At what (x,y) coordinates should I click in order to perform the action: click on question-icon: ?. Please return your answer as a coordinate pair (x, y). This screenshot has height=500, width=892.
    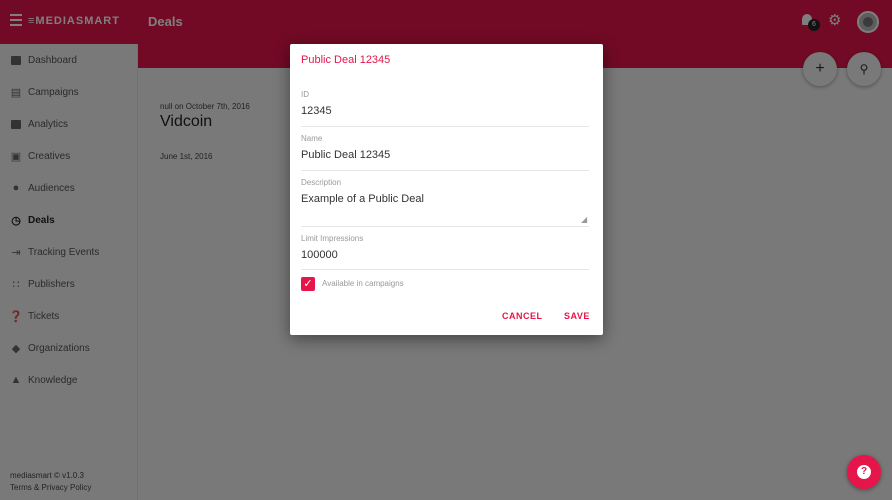
    Looking at the image, I should click on (864, 472).